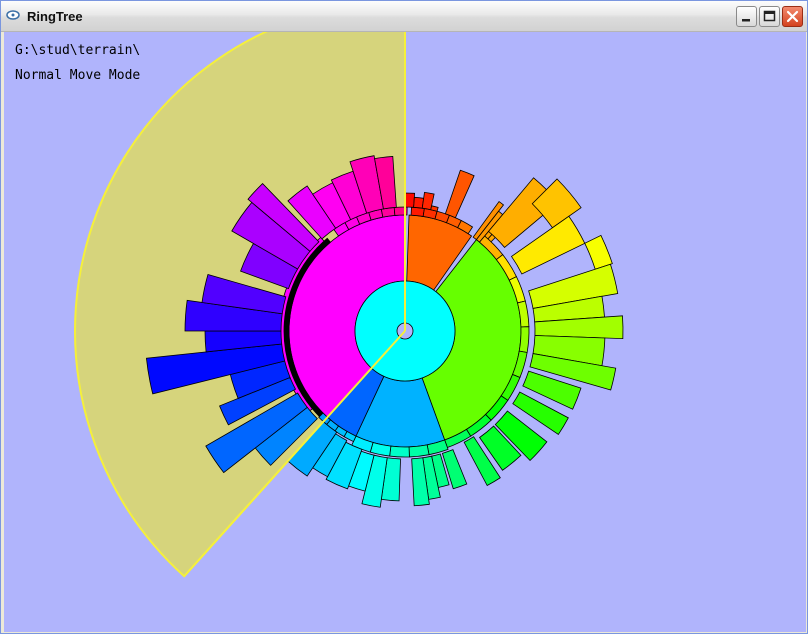 This screenshot has height=634, width=808. Describe the element at coordinates (13, 15) in the screenshot. I see `ringtree-app-icon` at that location.